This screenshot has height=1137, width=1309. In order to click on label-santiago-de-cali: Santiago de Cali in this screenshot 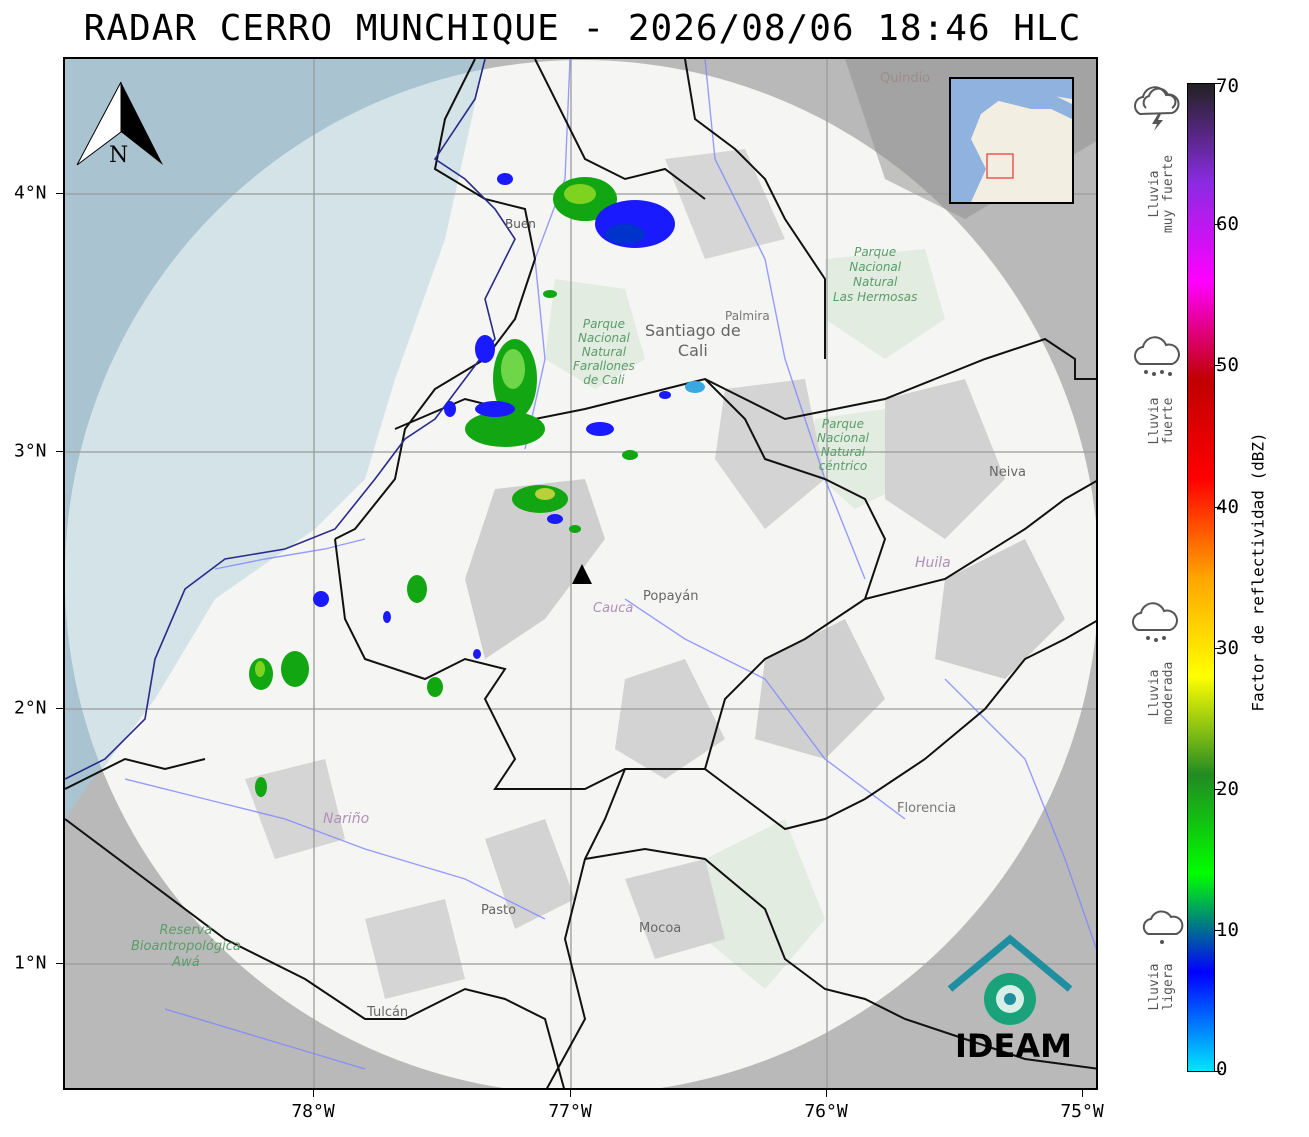, I will do `click(693, 340)`.